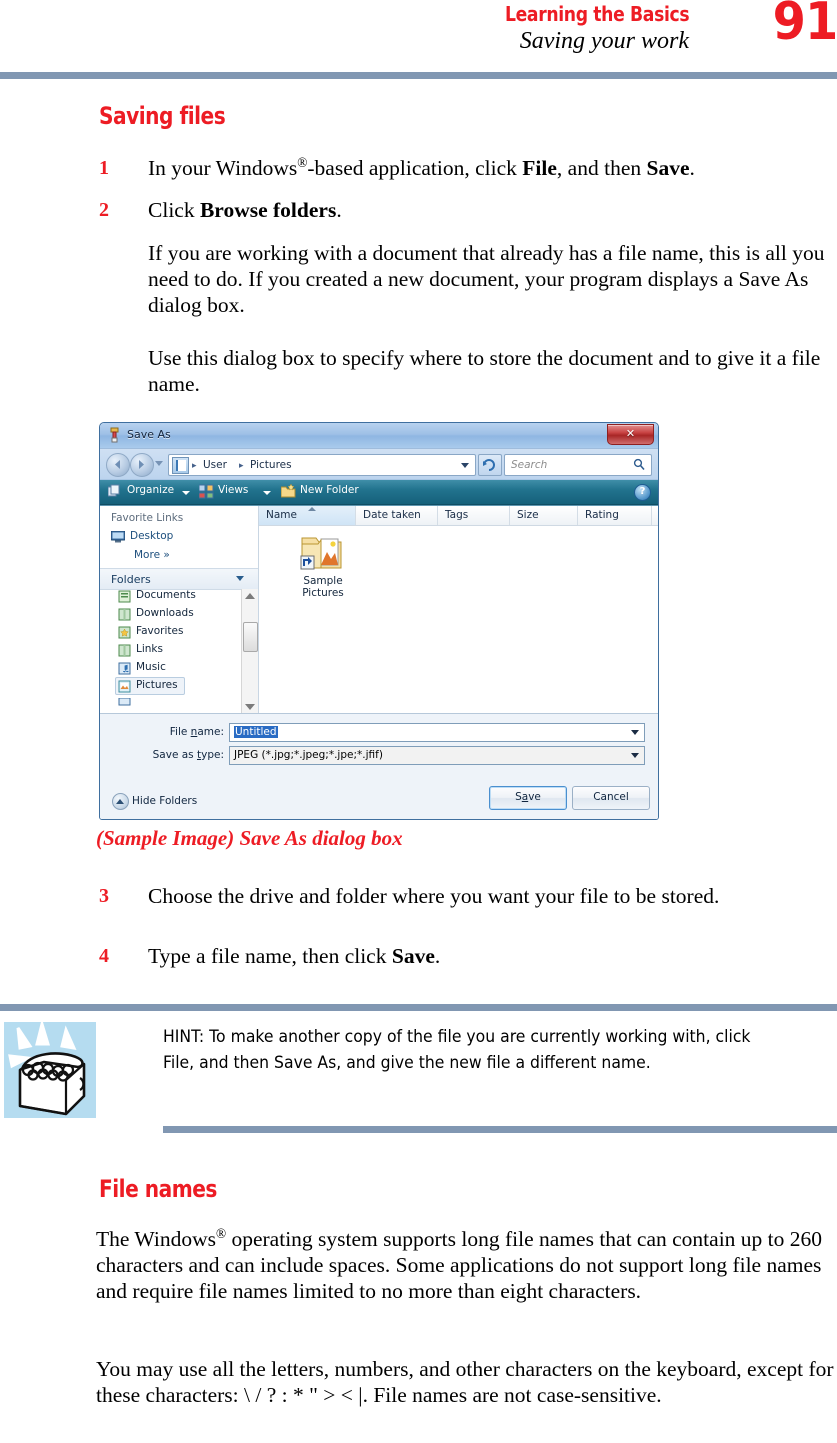 This screenshot has width=837, height=1443. I want to click on search-input: Search, so click(578, 465).